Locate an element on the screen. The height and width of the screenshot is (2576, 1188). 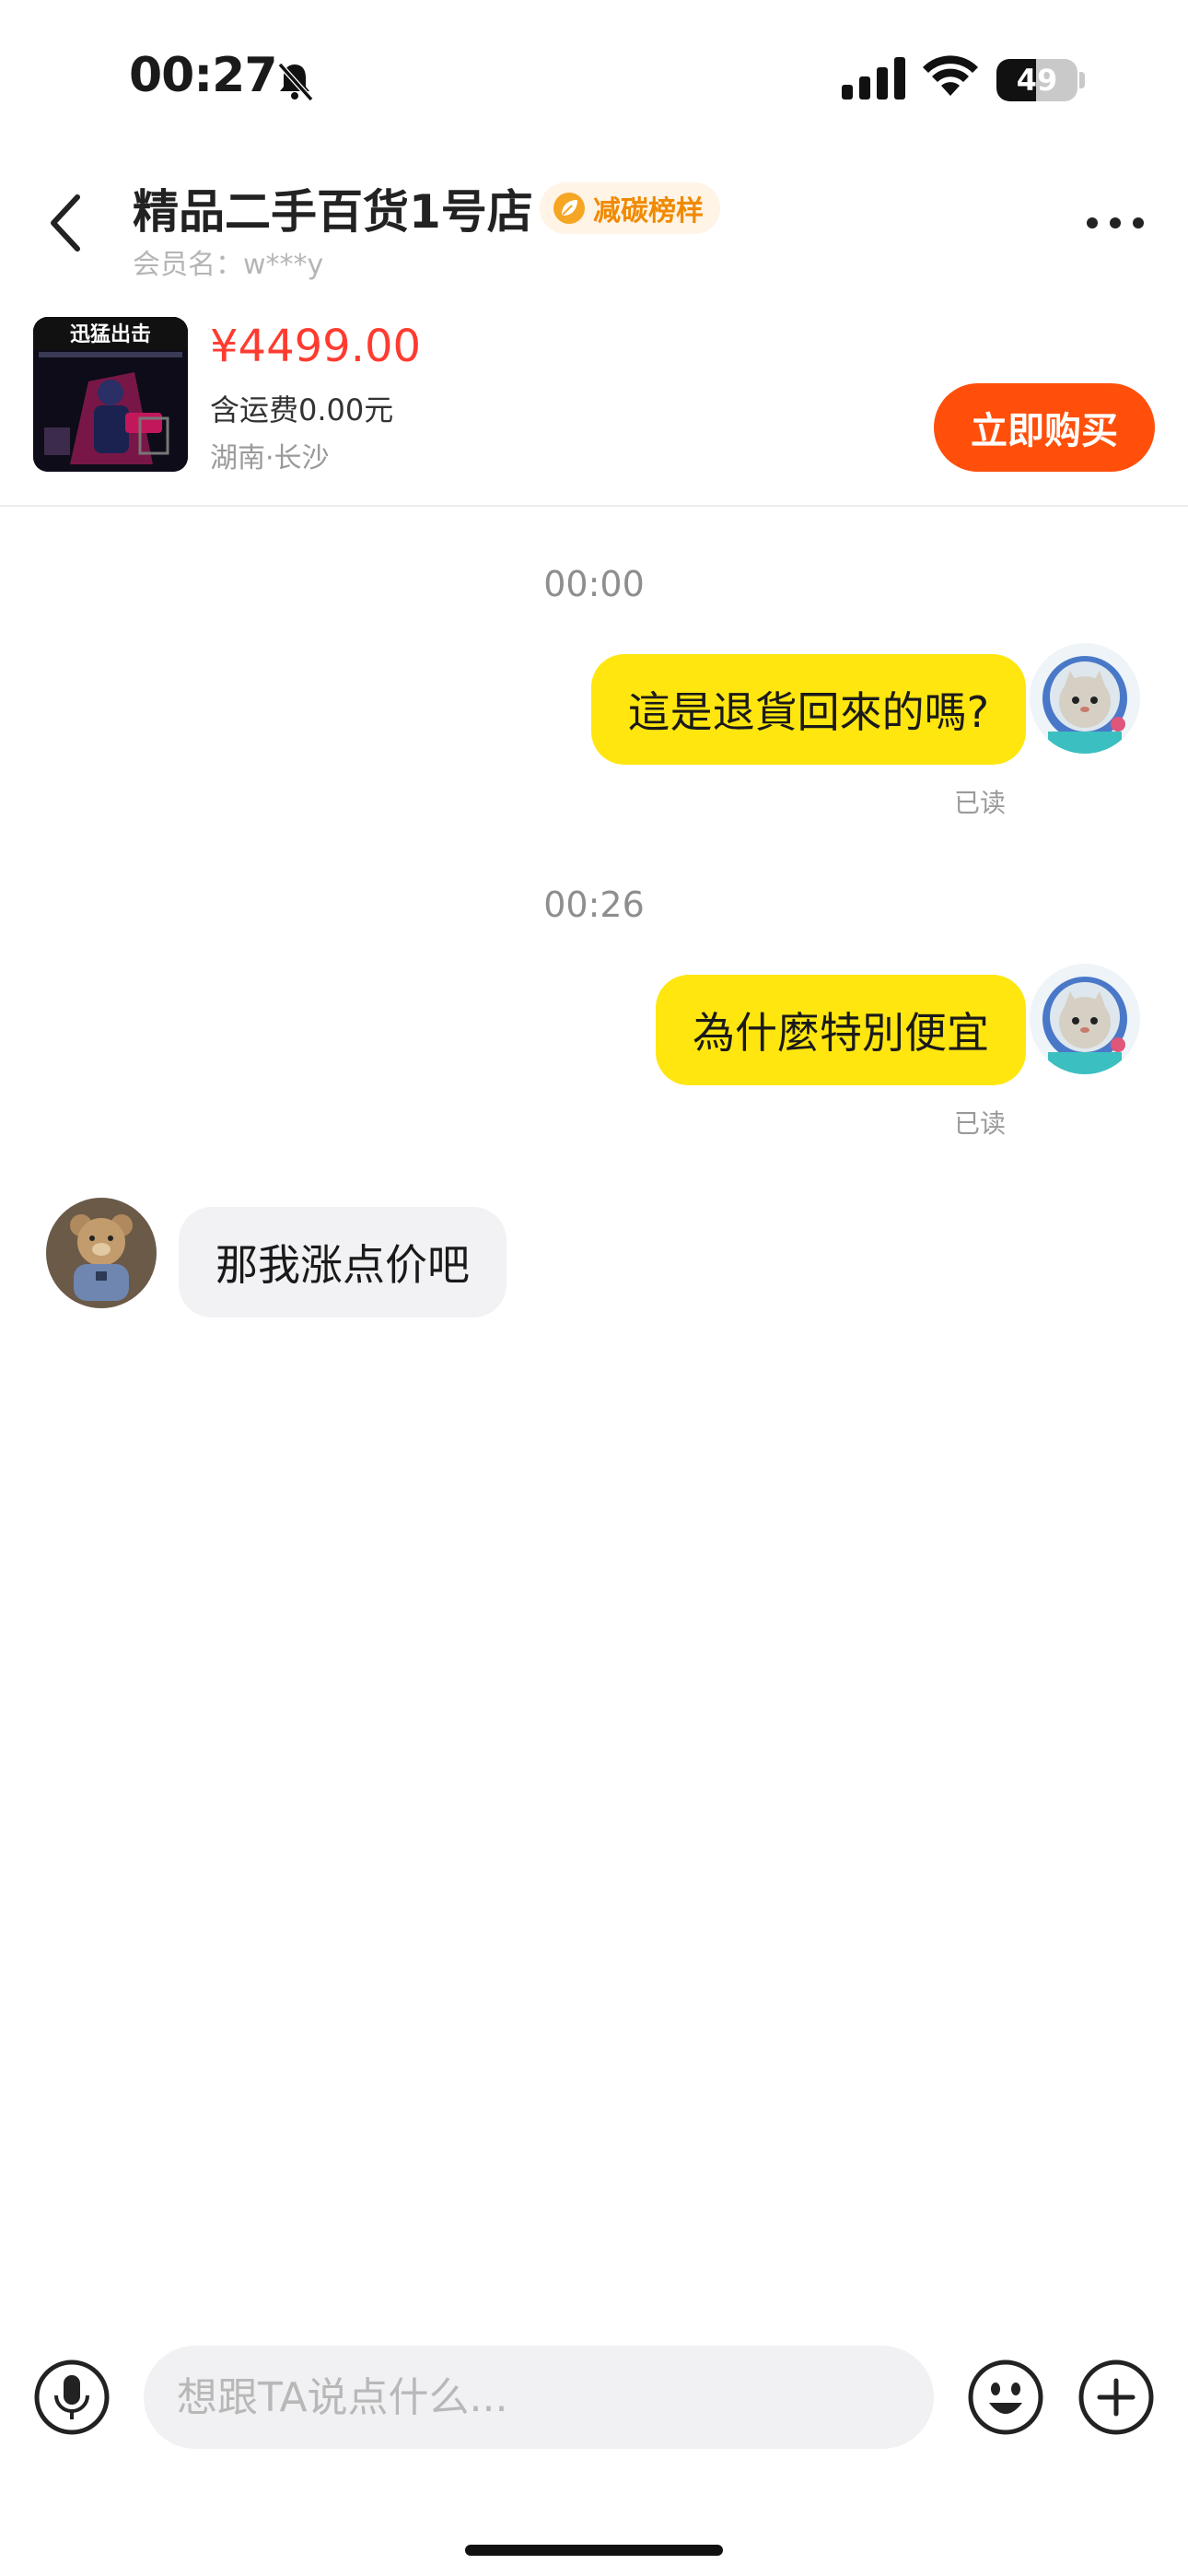
carbon-badge: 减碳榜样 is located at coordinates (630, 208).